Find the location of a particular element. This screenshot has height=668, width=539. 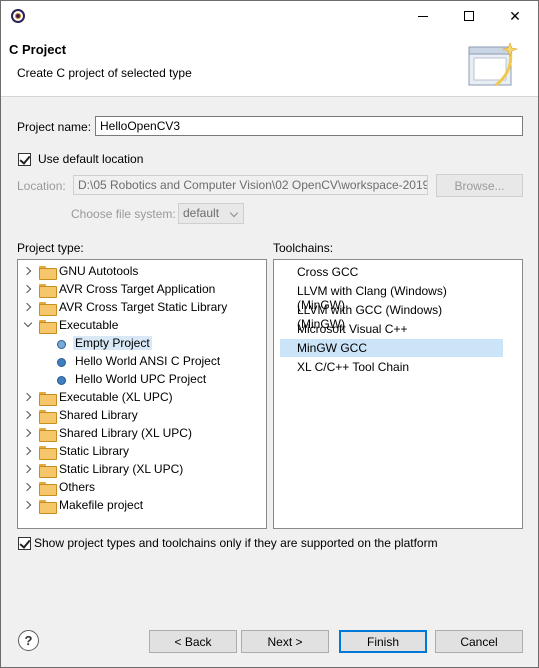

project-name-label: Project name: is located at coordinates (54, 127).